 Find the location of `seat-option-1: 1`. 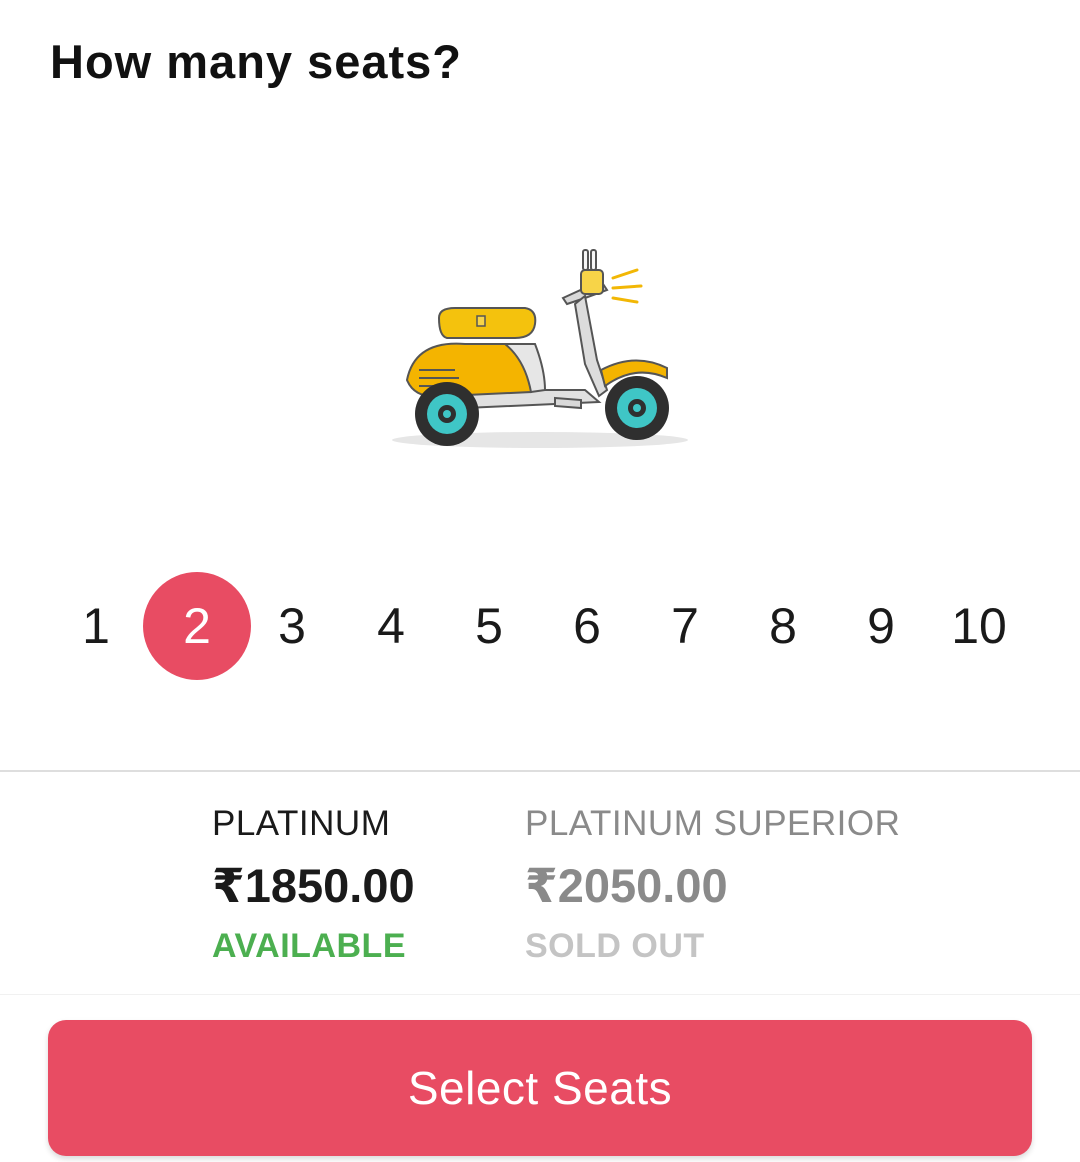

seat-option-1: 1 is located at coordinates (96, 626).